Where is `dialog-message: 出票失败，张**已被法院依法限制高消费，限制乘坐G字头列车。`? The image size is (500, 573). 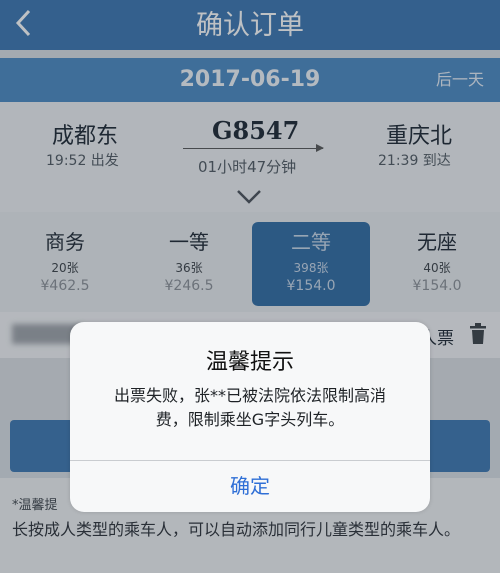
dialog-message: 出票失败，张**已被法院依法限制高消费，限制乘坐G字头列车。 is located at coordinates (249, 407).